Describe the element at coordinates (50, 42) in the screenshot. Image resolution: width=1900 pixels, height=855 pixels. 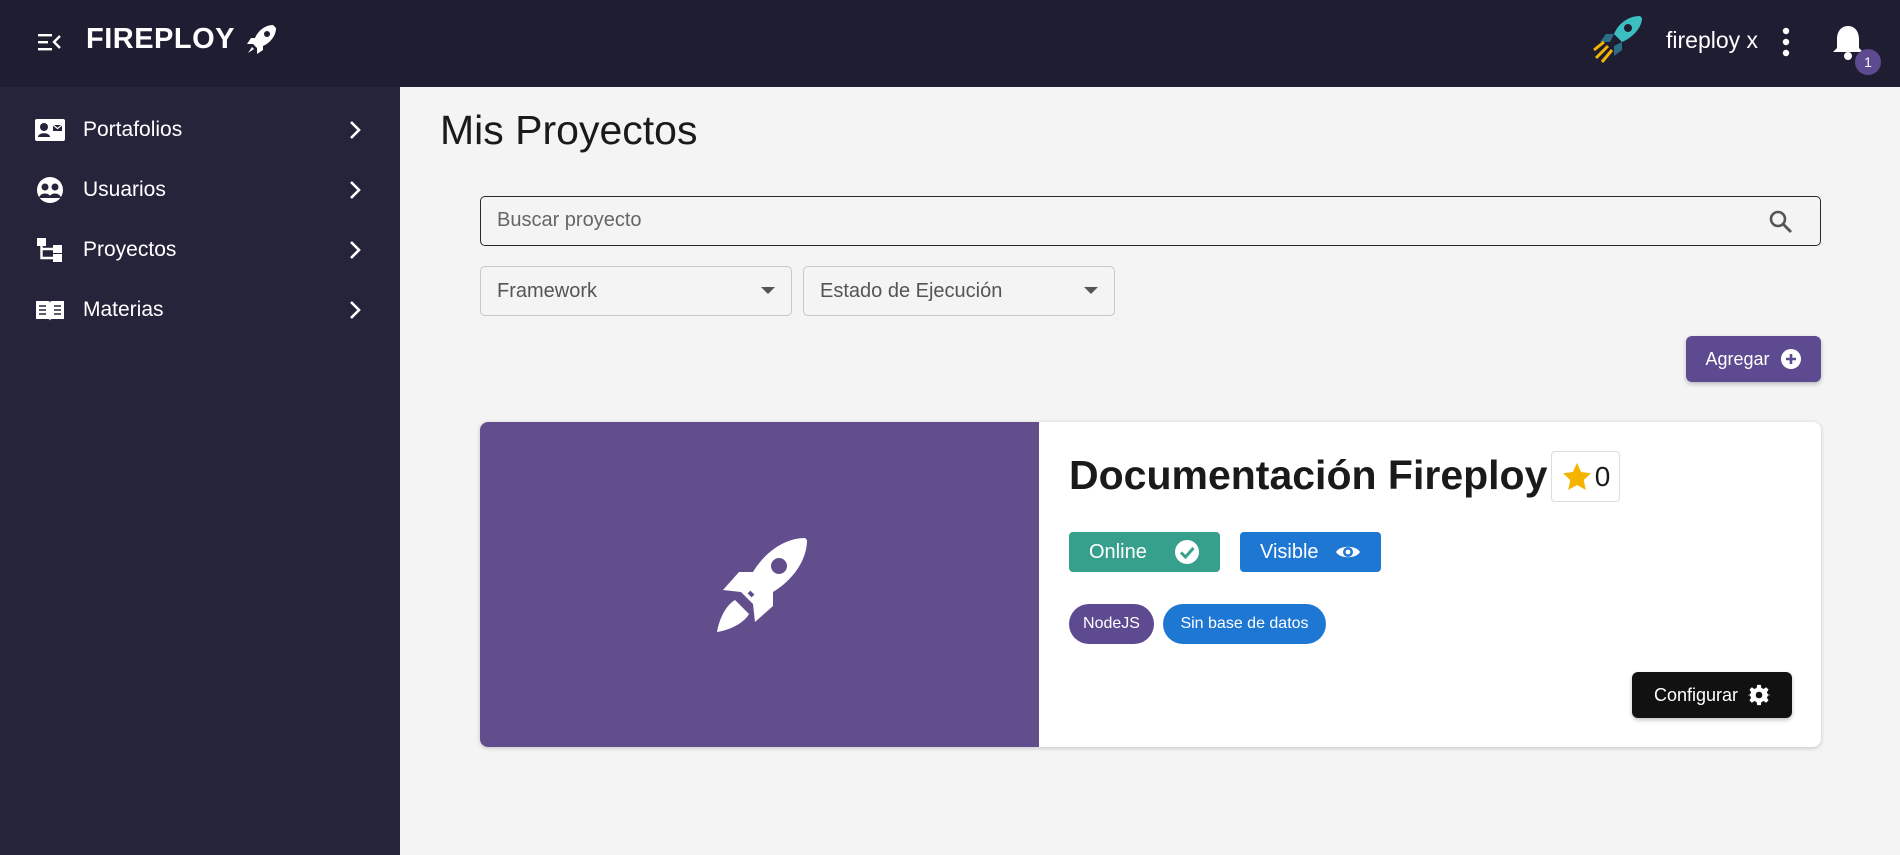
I see `collapse-menu-icon` at that location.